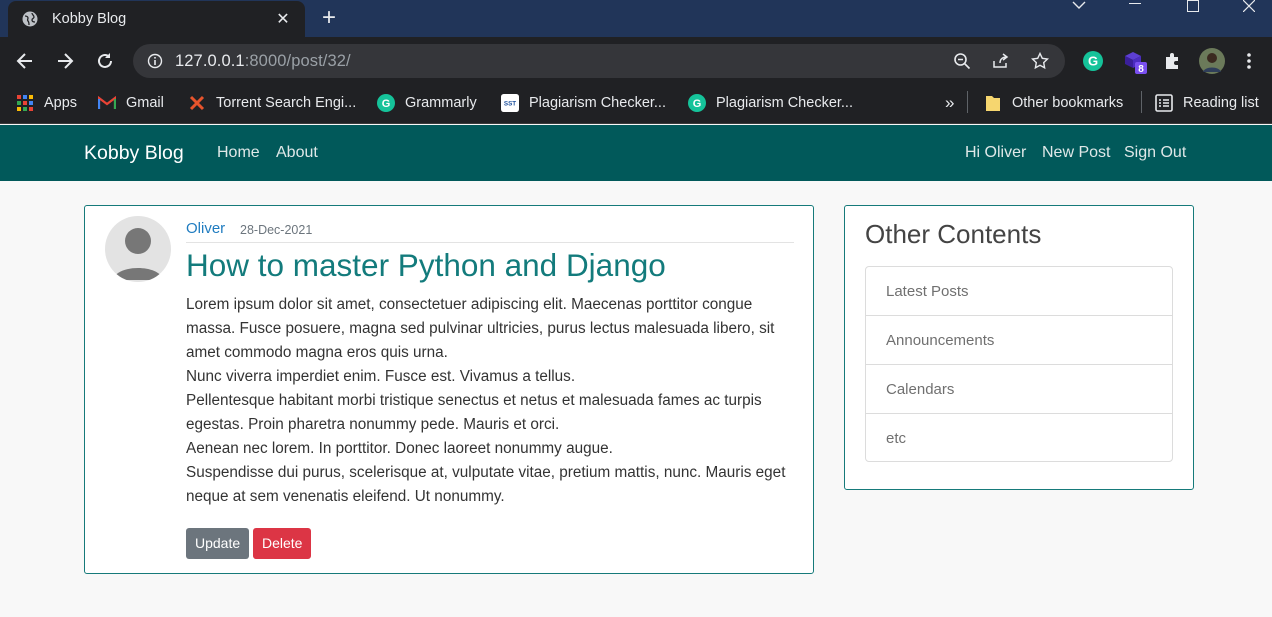  Describe the element at coordinates (283, 19) in the screenshot. I see `tab-close-icon: ✕` at that location.